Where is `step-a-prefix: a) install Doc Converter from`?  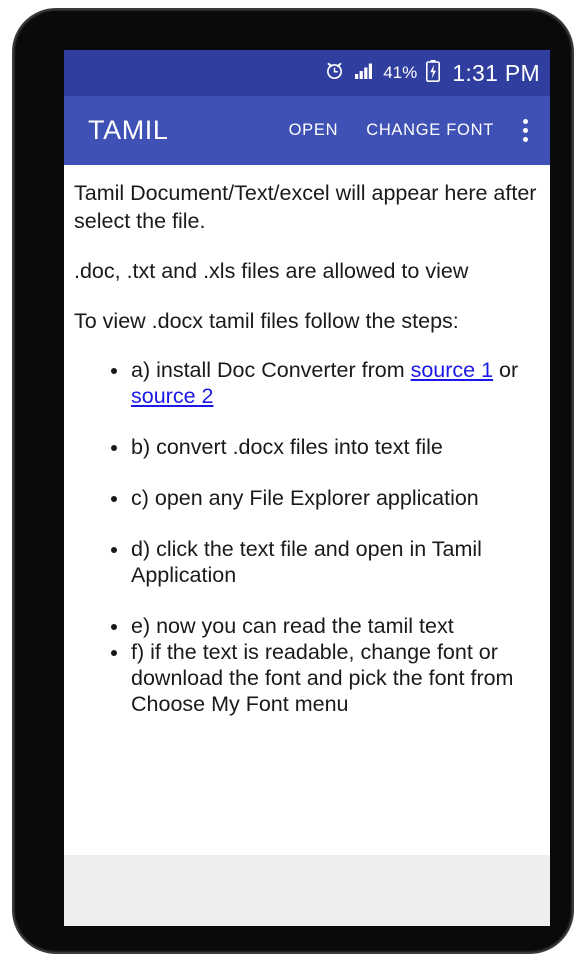
step-a-prefix: a) install Doc Converter from is located at coordinates (271, 370).